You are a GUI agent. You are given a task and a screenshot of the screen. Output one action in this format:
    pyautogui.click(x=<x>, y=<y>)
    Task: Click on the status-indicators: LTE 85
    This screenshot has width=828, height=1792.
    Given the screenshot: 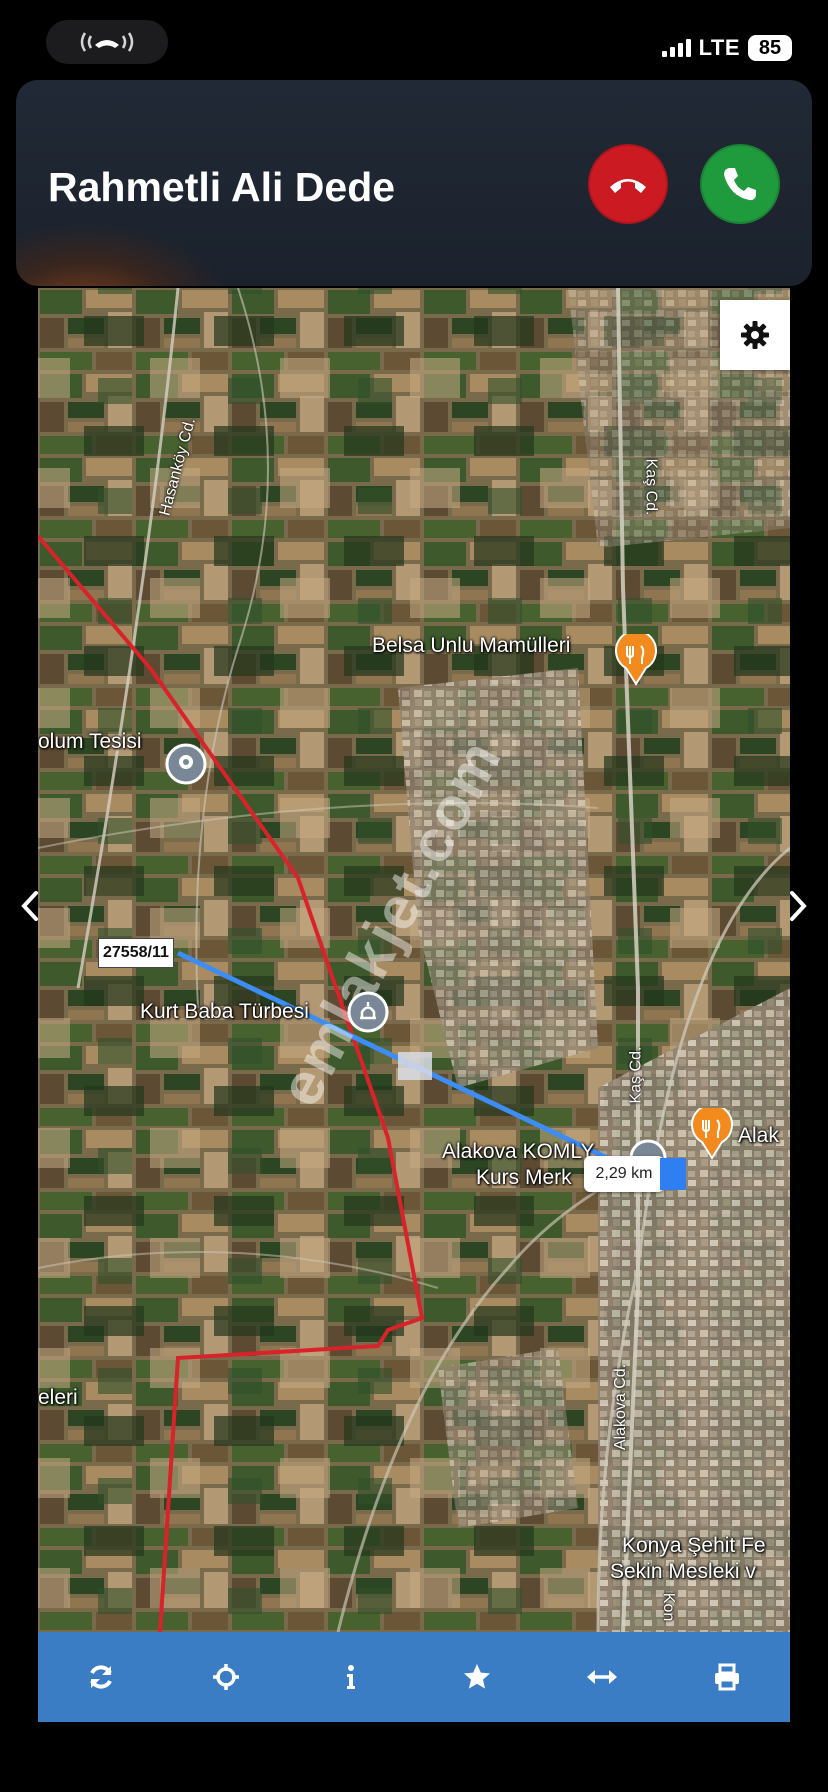 What is the action you would take?
    pyautogui.click(x=726, y=48)
    